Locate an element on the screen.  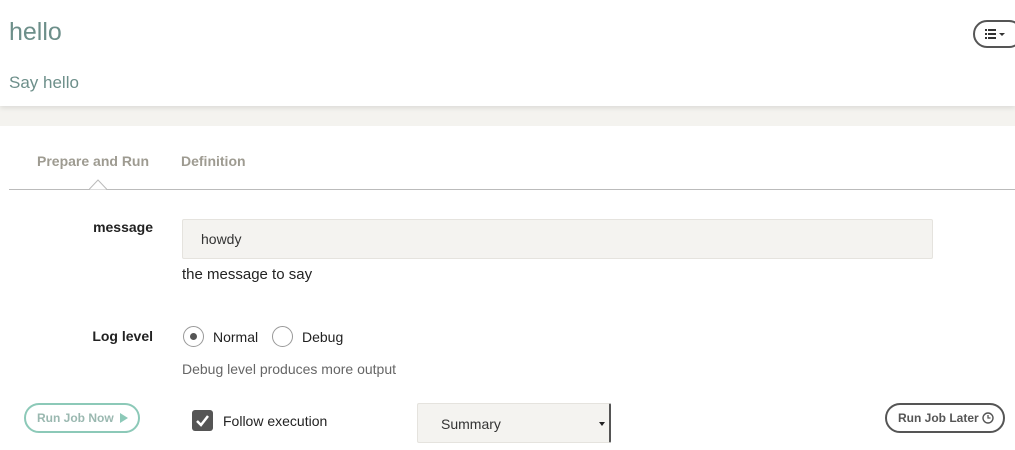
job-actions-menu-button is located at coordinates (994, 34).